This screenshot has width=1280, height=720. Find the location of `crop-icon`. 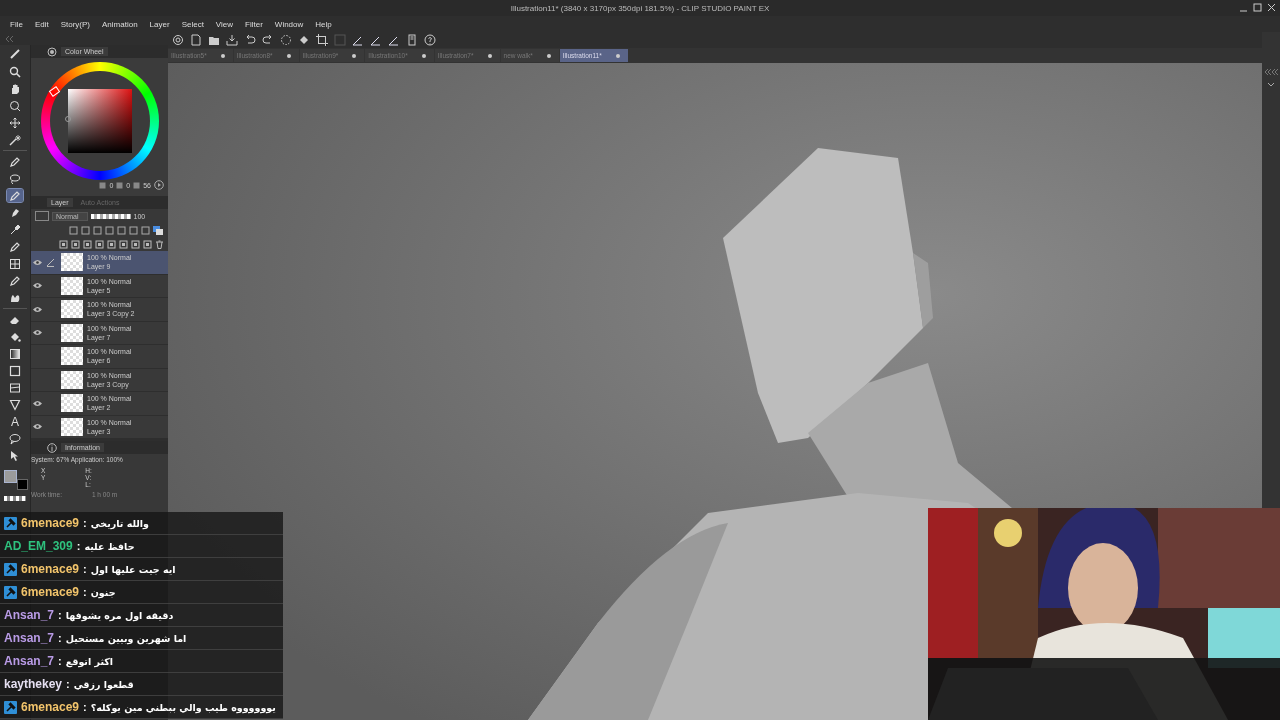

crop-icon is located at coordinates (322, 40).